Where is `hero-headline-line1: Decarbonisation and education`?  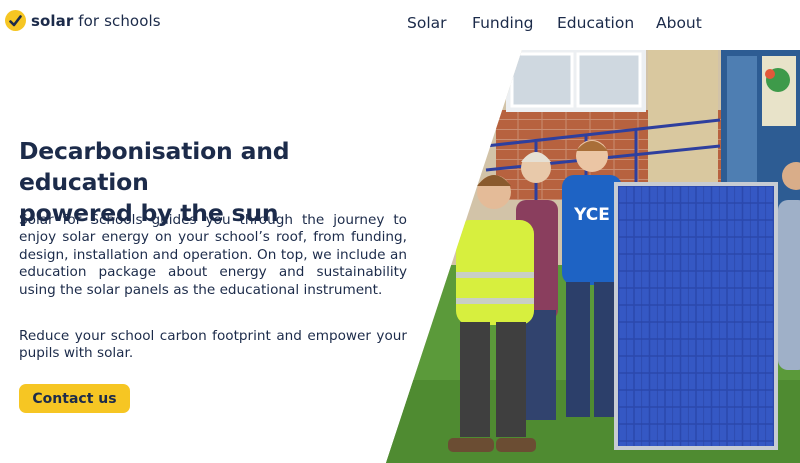 hero-headline-line1: Decarbonisation and education is located at coordinates (154, 166).